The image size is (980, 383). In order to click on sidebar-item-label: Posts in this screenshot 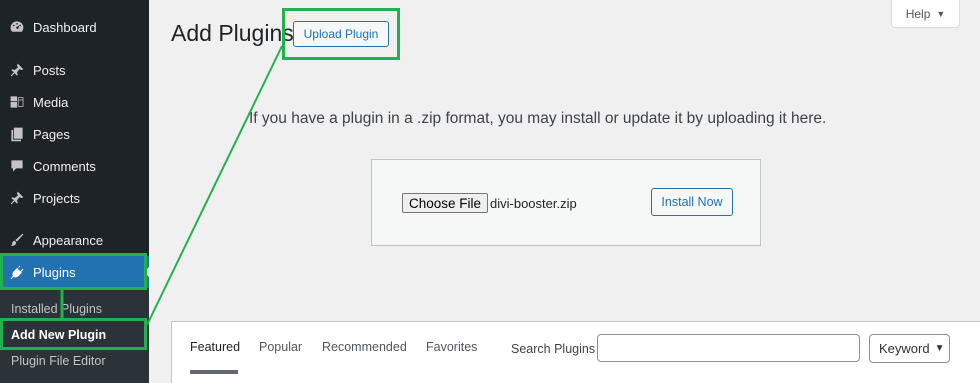, I will do `click(49, 70)`.